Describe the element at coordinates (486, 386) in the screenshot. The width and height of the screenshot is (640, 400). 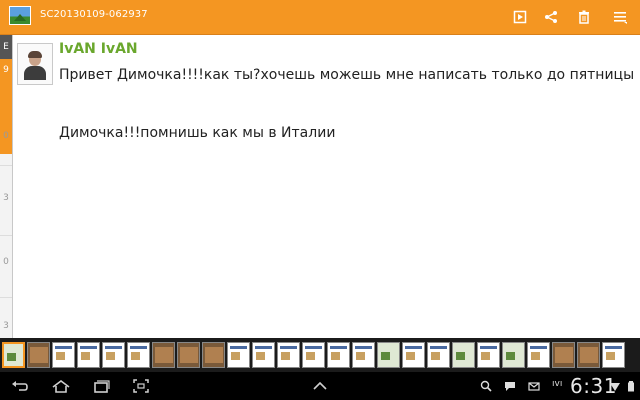
I see `search-icon` at that location.